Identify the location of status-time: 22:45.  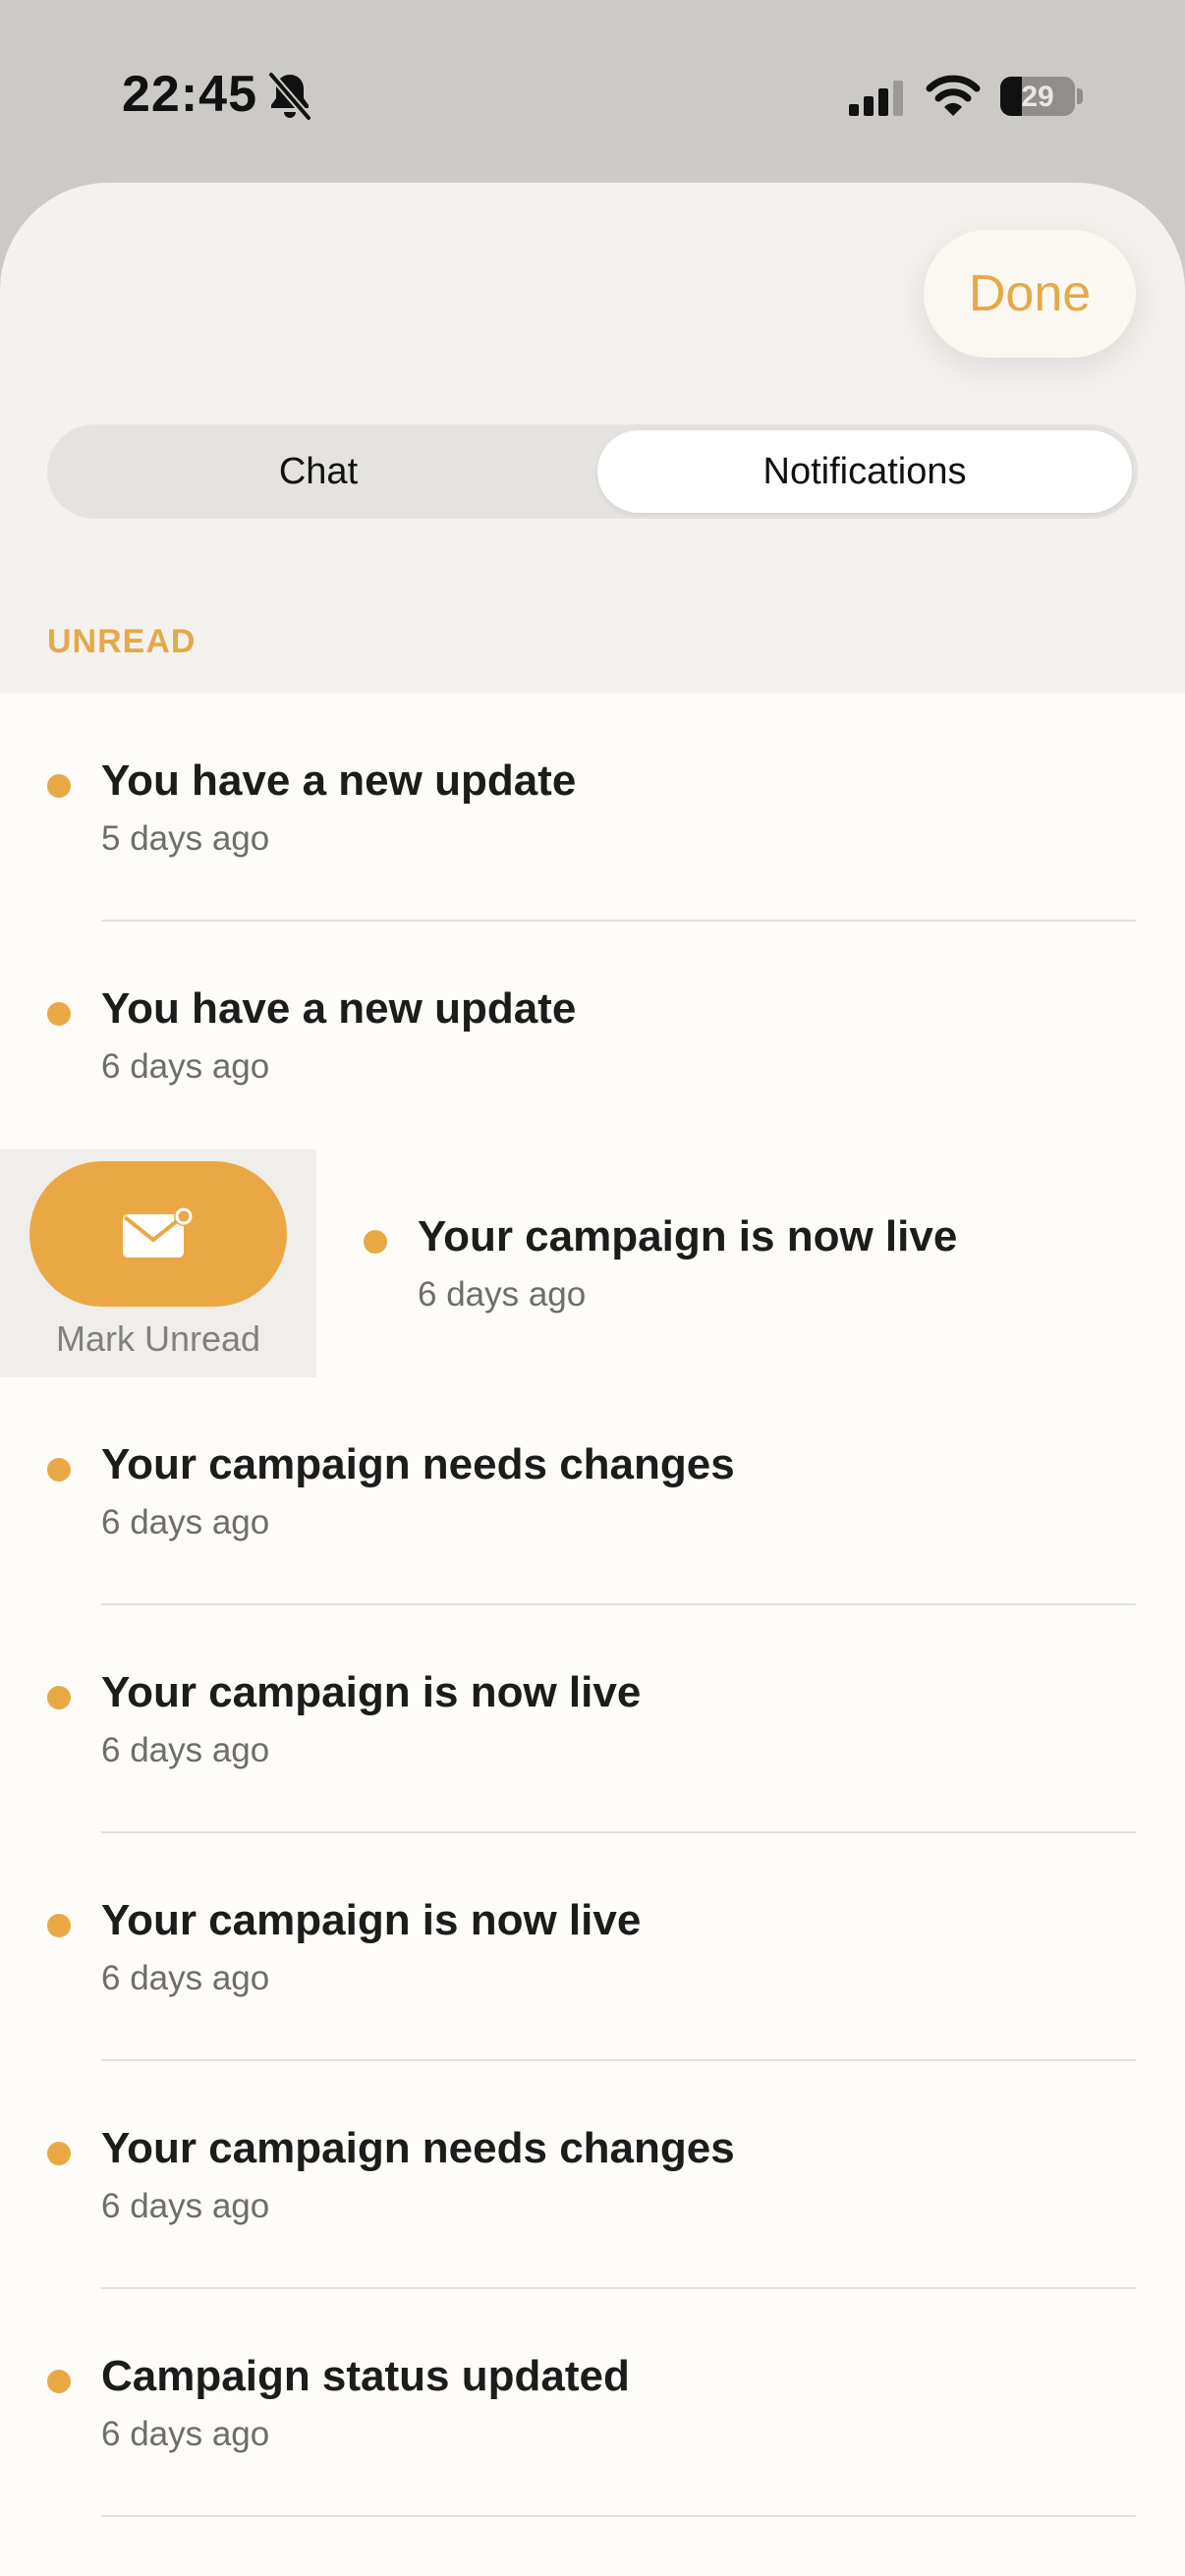
(190, 94).